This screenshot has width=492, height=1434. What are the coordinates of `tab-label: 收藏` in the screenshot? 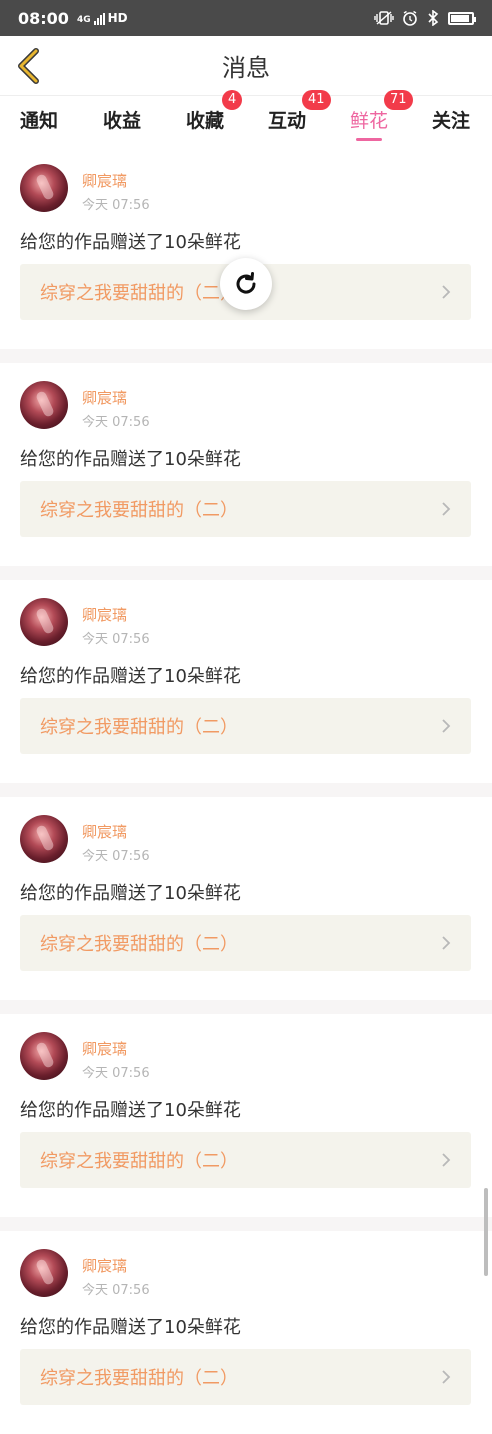 It's located at (205, 121).